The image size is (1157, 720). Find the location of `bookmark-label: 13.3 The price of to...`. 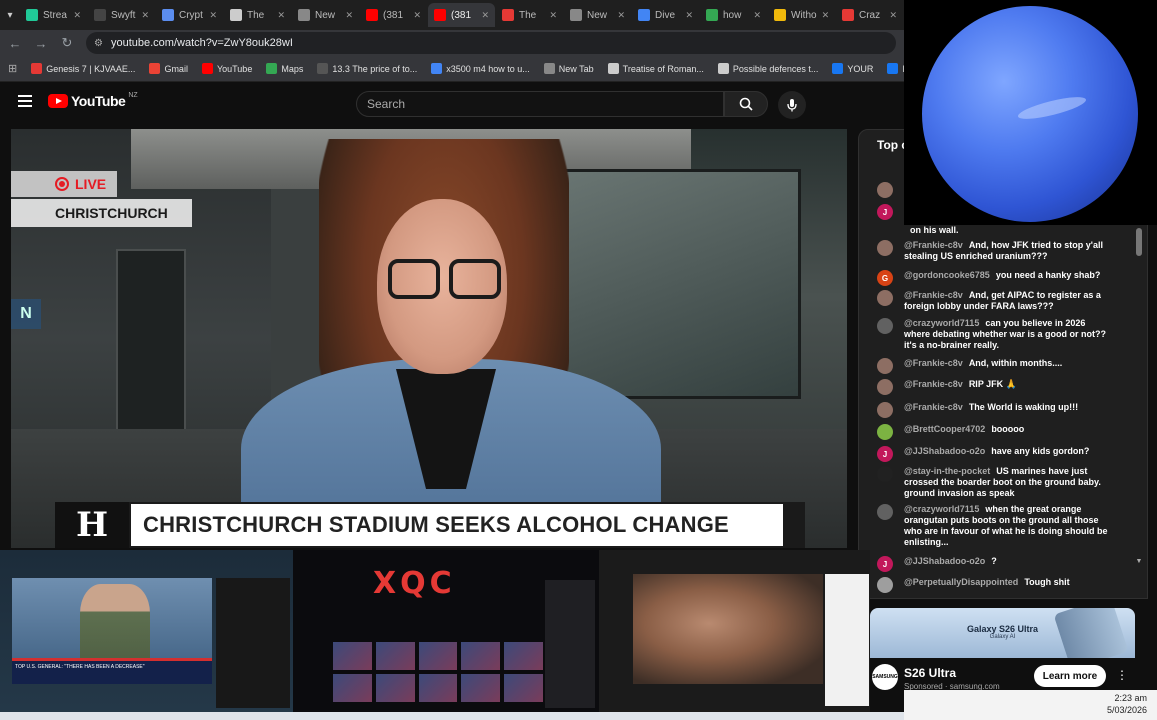

bookmark-label: 13.3 The price of to... is located at coordinates (375, 68).